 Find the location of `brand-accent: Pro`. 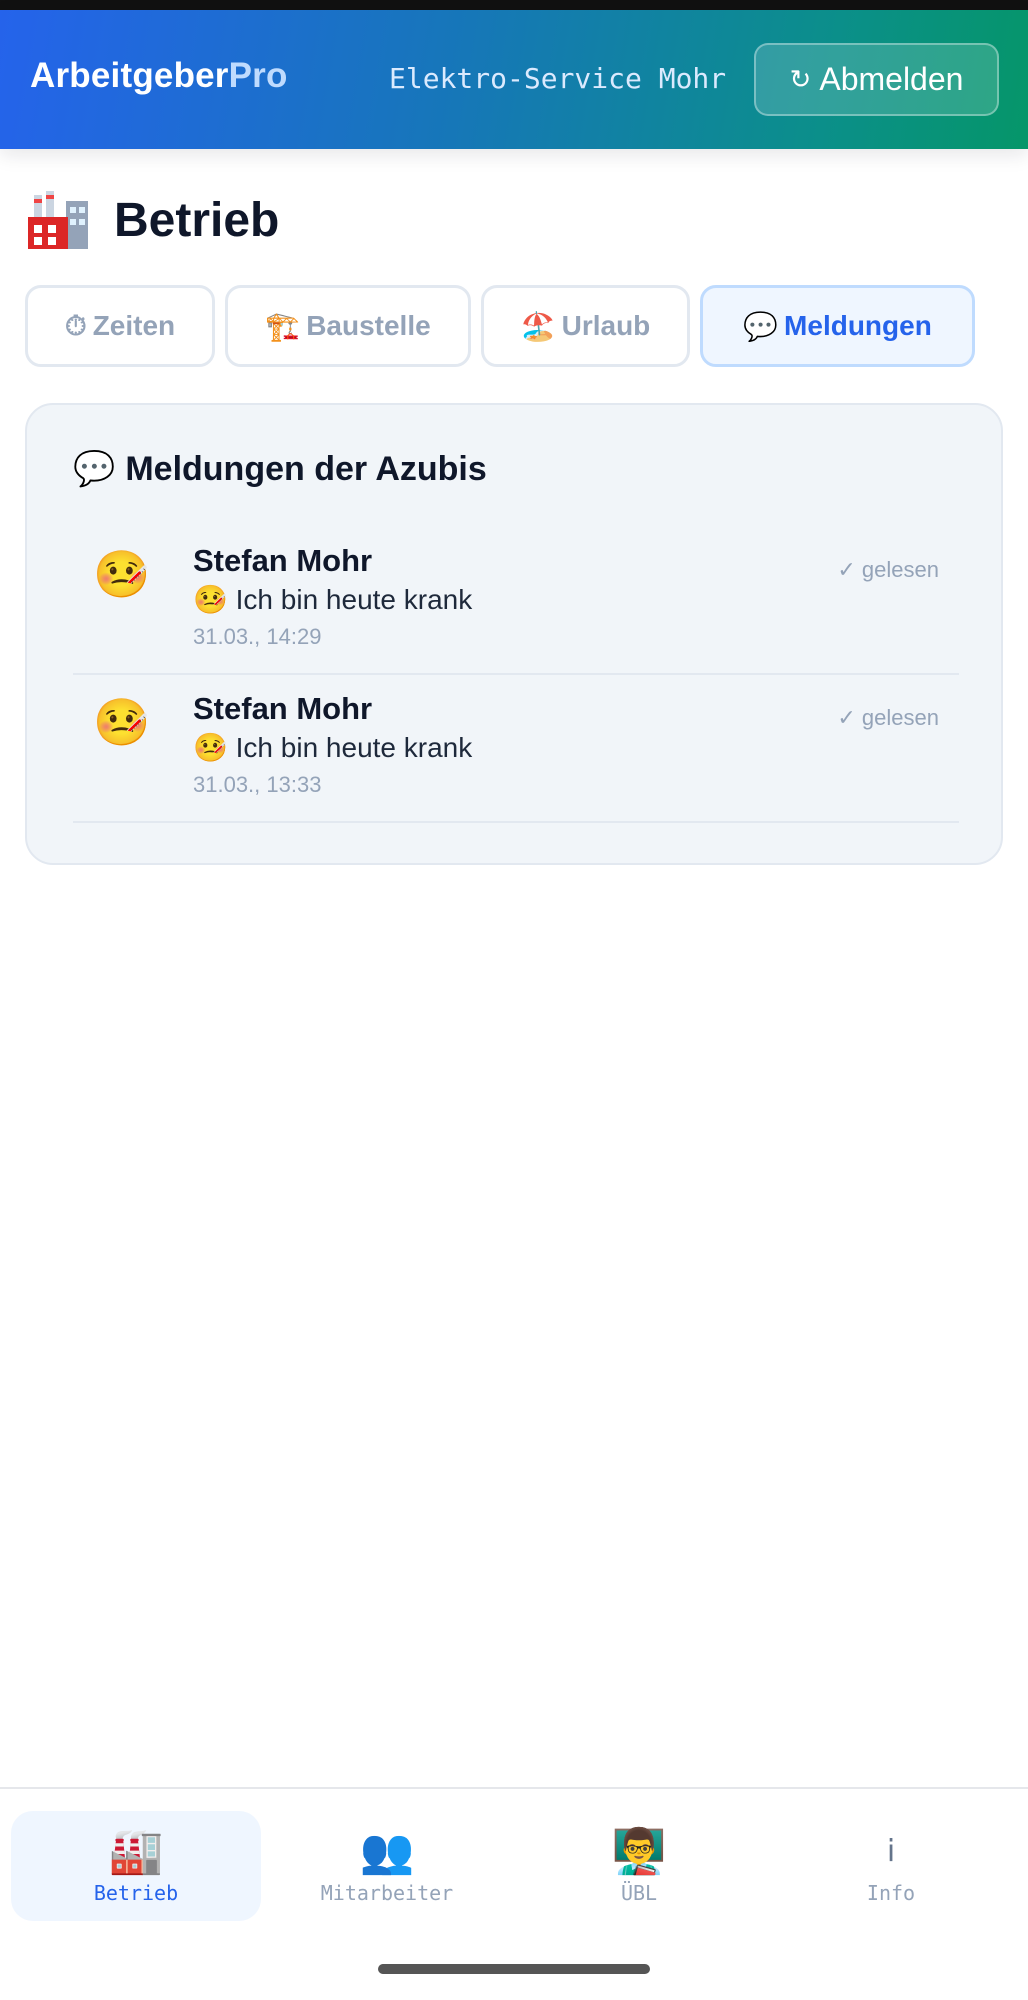

brand-accent: Pro is located at coordinates (258, 75).